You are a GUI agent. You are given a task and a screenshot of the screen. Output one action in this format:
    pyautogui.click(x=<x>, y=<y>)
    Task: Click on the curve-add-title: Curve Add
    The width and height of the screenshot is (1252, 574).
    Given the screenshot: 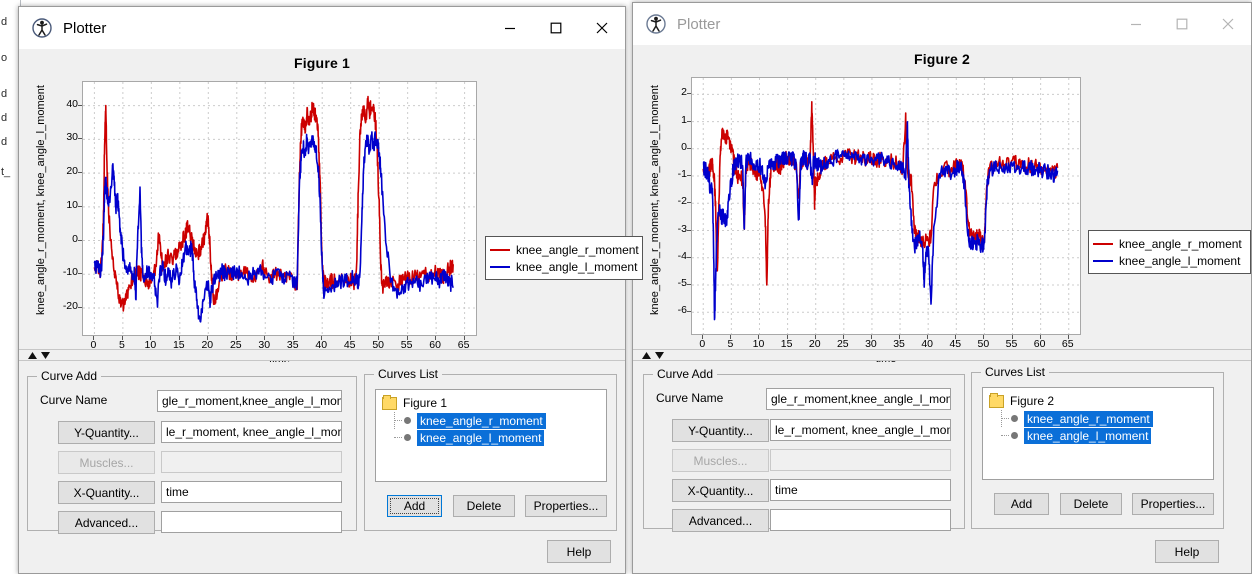 What is the action you would take?
    pyautogui.click(x=685, y=374)
    